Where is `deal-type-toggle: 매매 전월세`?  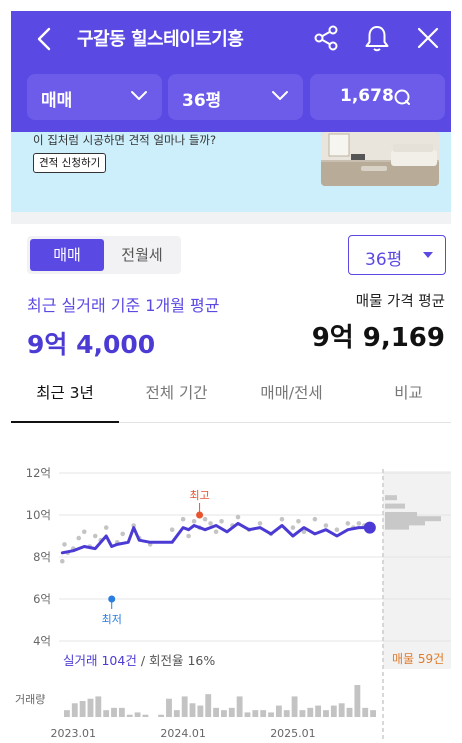 deal-type-toggle: 매매 전월세 is located at coordinates (104, 255).